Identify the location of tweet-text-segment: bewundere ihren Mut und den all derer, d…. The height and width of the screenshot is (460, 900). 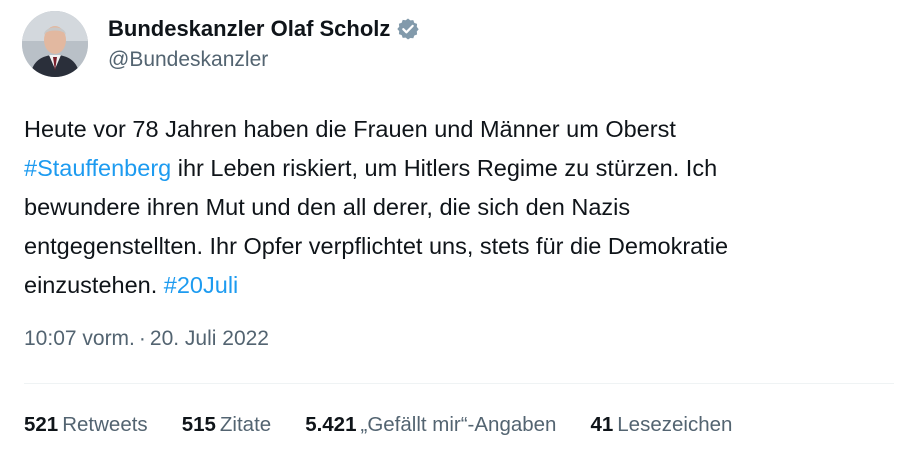
(327, 207).